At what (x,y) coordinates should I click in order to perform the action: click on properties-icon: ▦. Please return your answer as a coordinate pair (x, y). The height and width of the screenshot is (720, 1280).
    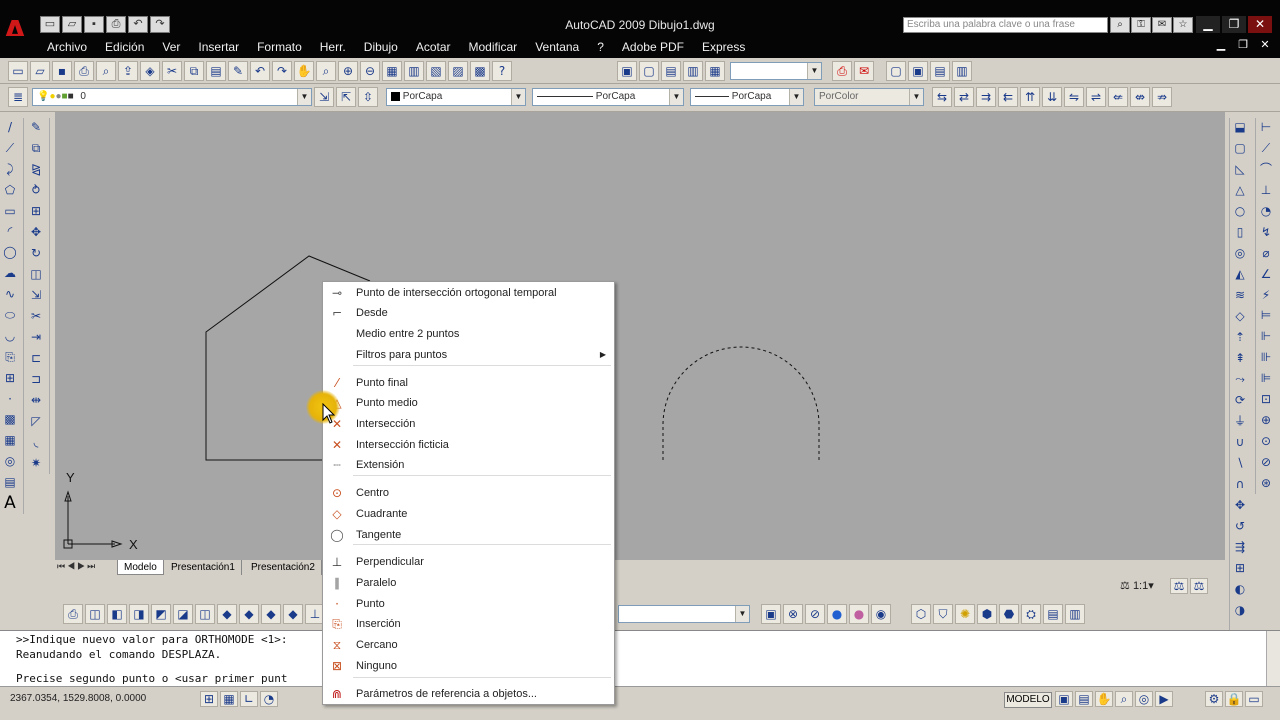
    Looking at the image, I should click on (392, 71).